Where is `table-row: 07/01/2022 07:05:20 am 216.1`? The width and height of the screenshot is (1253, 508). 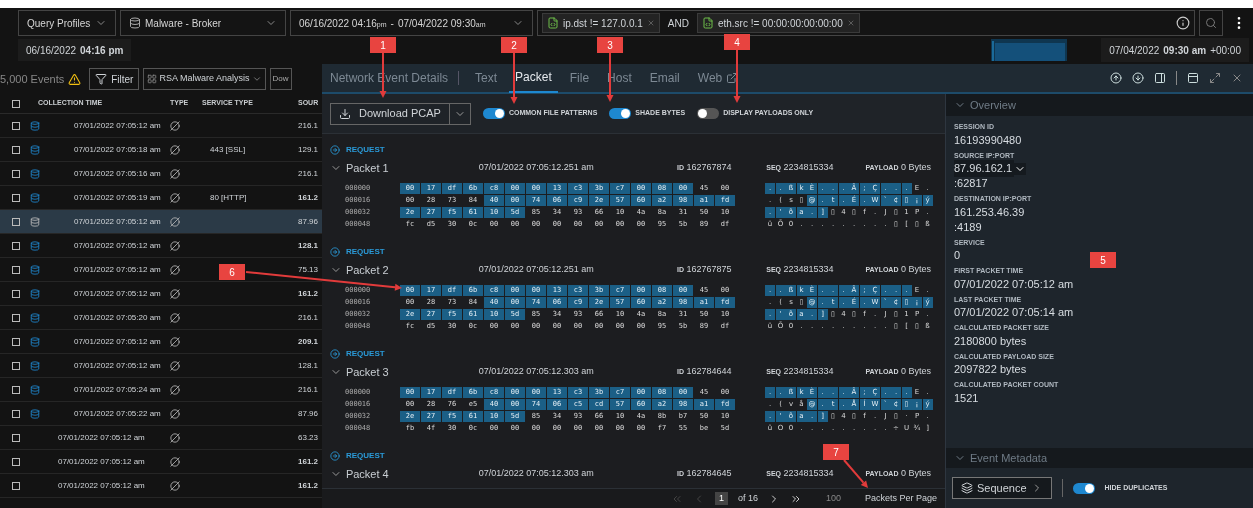 table-row: 07/01/2022 07:05:20 am 216.1 is located at coordinates (161, 318).